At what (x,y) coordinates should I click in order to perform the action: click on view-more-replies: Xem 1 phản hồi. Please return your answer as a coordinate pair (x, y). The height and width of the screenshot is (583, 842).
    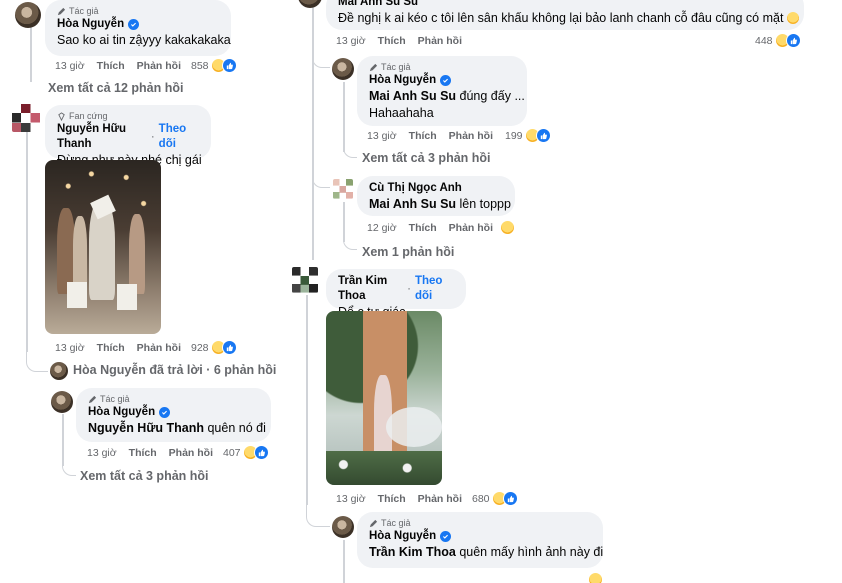
    Looking at the image, I should click on (408, 252).